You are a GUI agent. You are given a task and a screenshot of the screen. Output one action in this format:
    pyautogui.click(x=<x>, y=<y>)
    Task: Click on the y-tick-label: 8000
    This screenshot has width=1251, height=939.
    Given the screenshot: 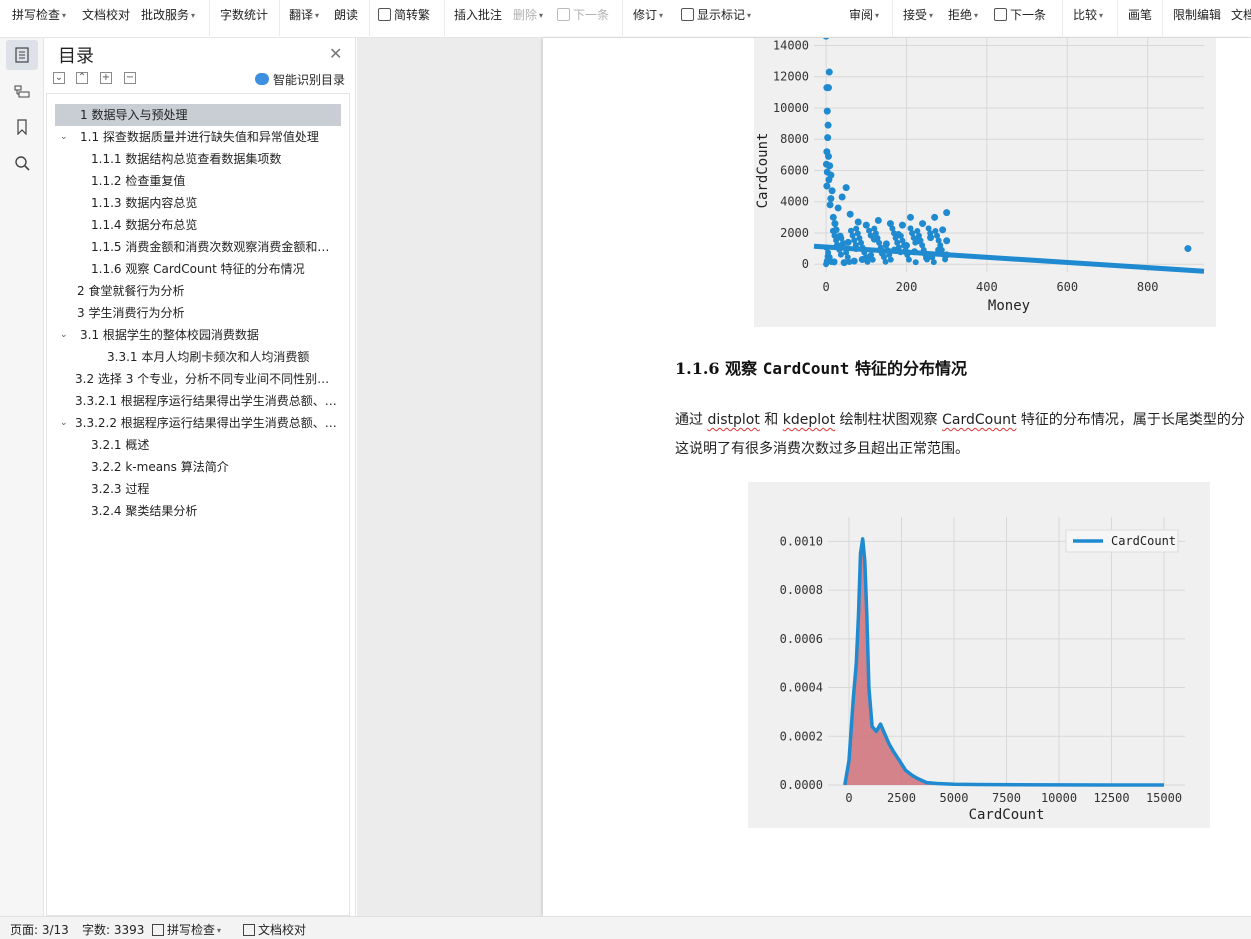 What is the action you would take?
    pyautogui.click(x=794, y=139)
    